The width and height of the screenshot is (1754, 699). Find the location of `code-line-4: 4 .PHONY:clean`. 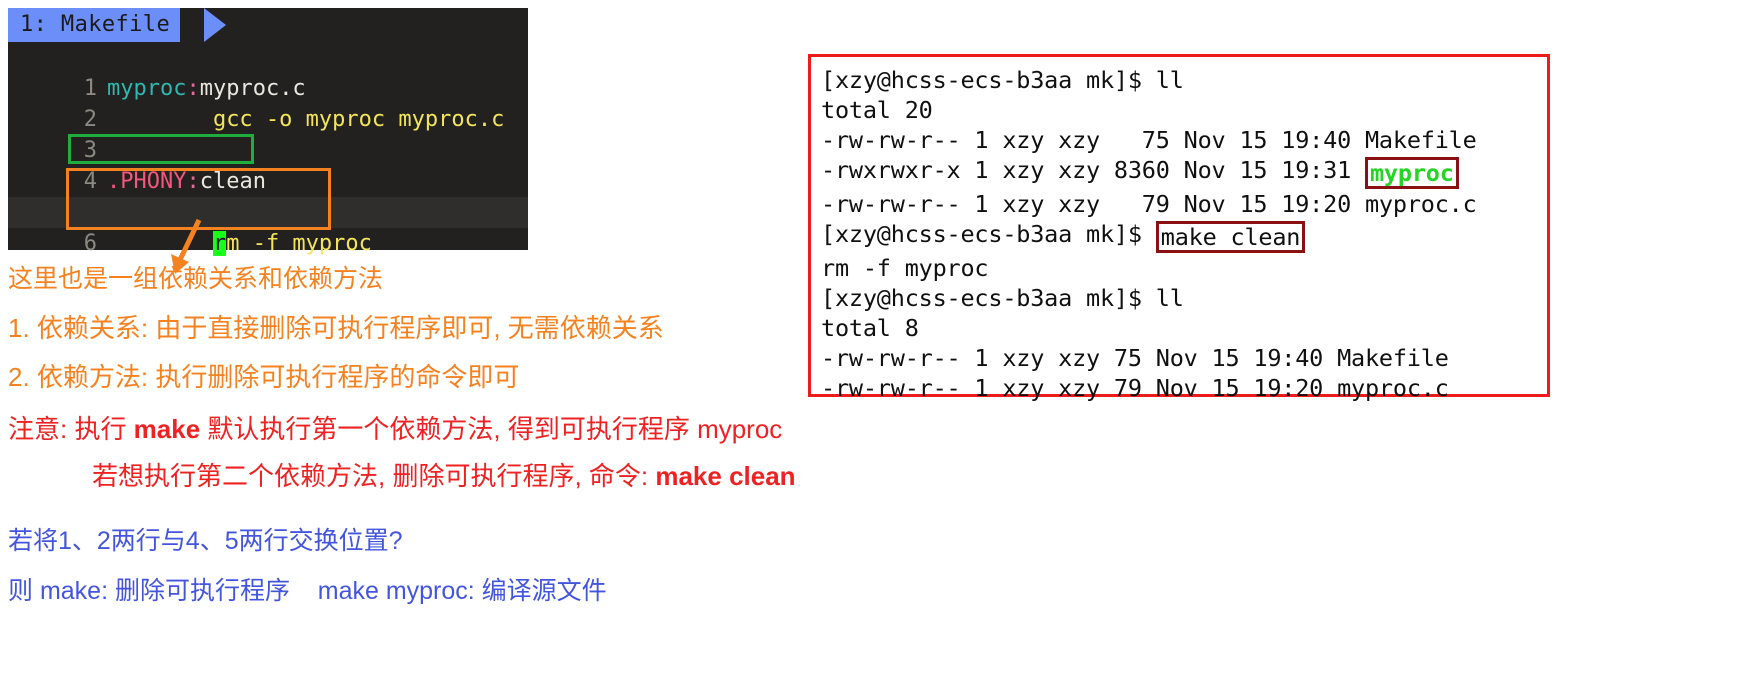

code-line-4: 4 .PHONY:clean is located at coordinates (268, 164).